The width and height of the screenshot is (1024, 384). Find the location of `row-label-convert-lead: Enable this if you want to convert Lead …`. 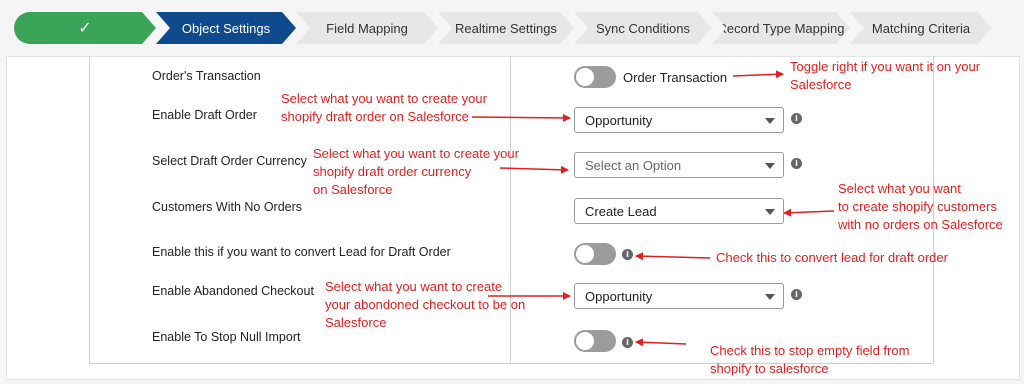

row-label-convert-lead: Enable this if you want to convert Lead … is located at coordinates (301, 252).